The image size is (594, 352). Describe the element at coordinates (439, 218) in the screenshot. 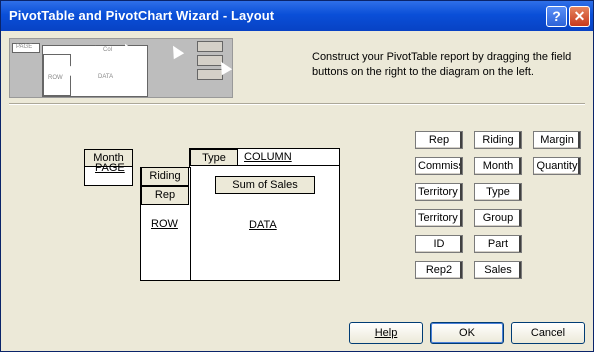

I see `field-button-territory-2: Territory I` at that location.